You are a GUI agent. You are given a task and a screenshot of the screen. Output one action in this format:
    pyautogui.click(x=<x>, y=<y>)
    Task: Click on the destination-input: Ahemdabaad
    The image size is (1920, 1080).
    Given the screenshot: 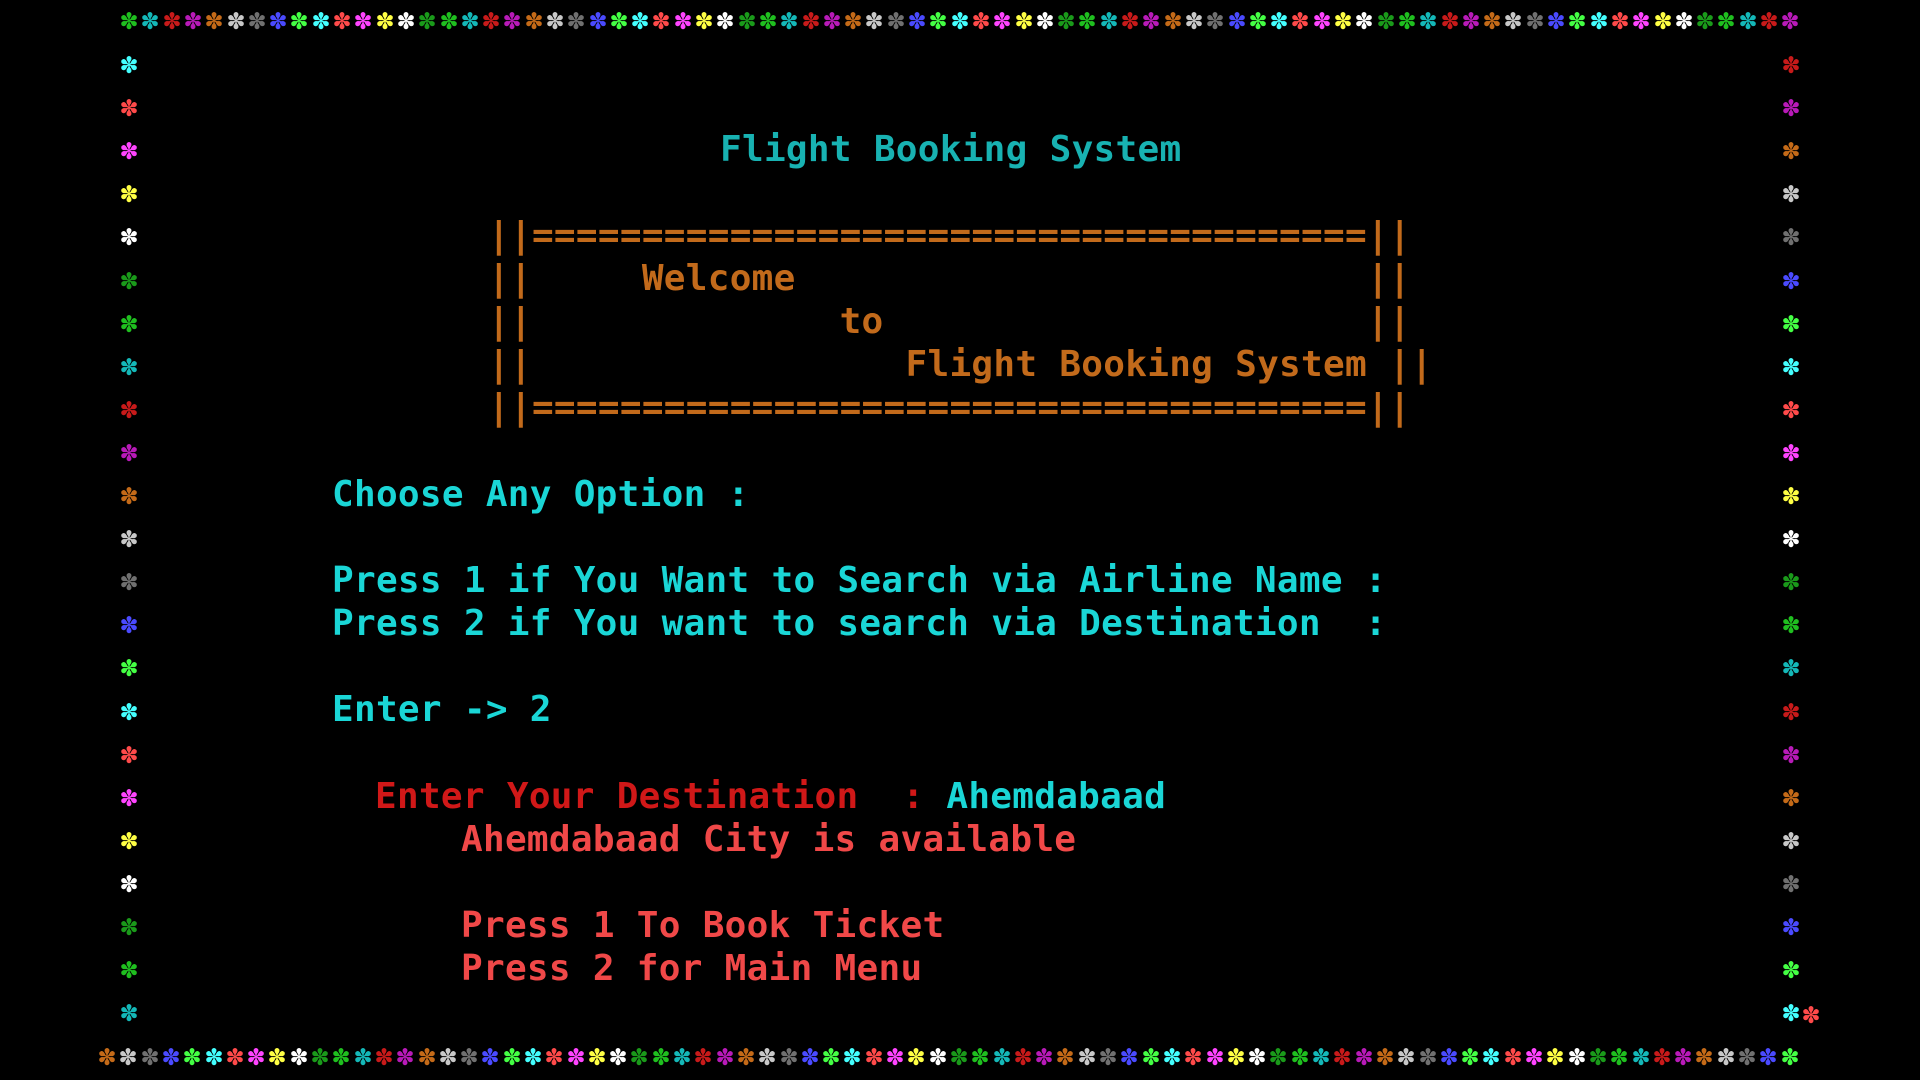 What is the action you would take?
    pyautogui.click(x=1056, y=796)
    